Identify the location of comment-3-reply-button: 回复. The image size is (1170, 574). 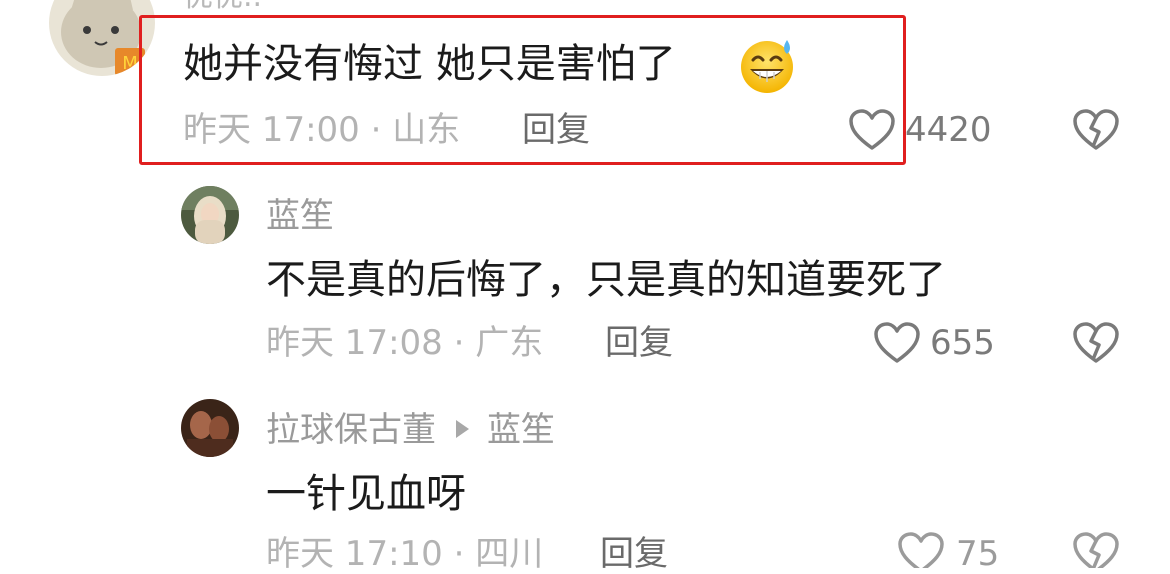
(634, 554).